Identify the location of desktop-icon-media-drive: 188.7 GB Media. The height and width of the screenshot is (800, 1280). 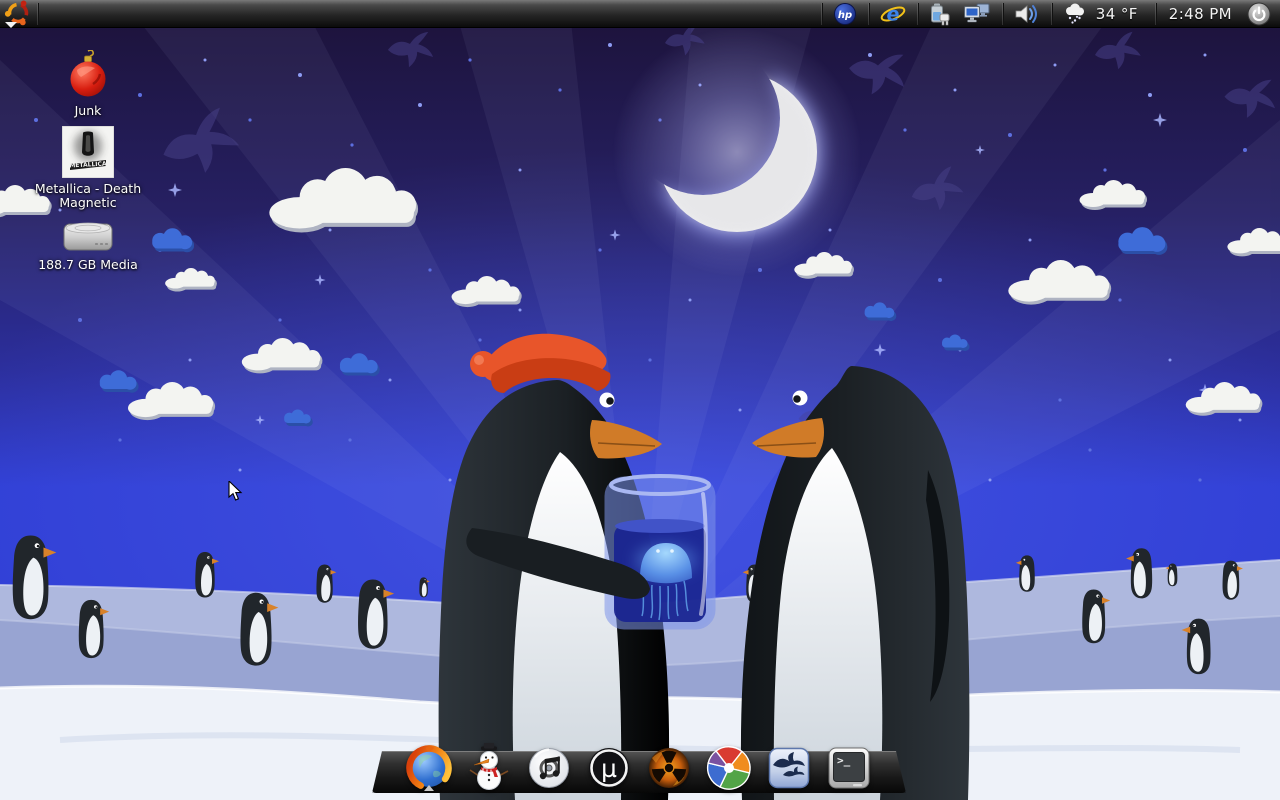
(88, 245).